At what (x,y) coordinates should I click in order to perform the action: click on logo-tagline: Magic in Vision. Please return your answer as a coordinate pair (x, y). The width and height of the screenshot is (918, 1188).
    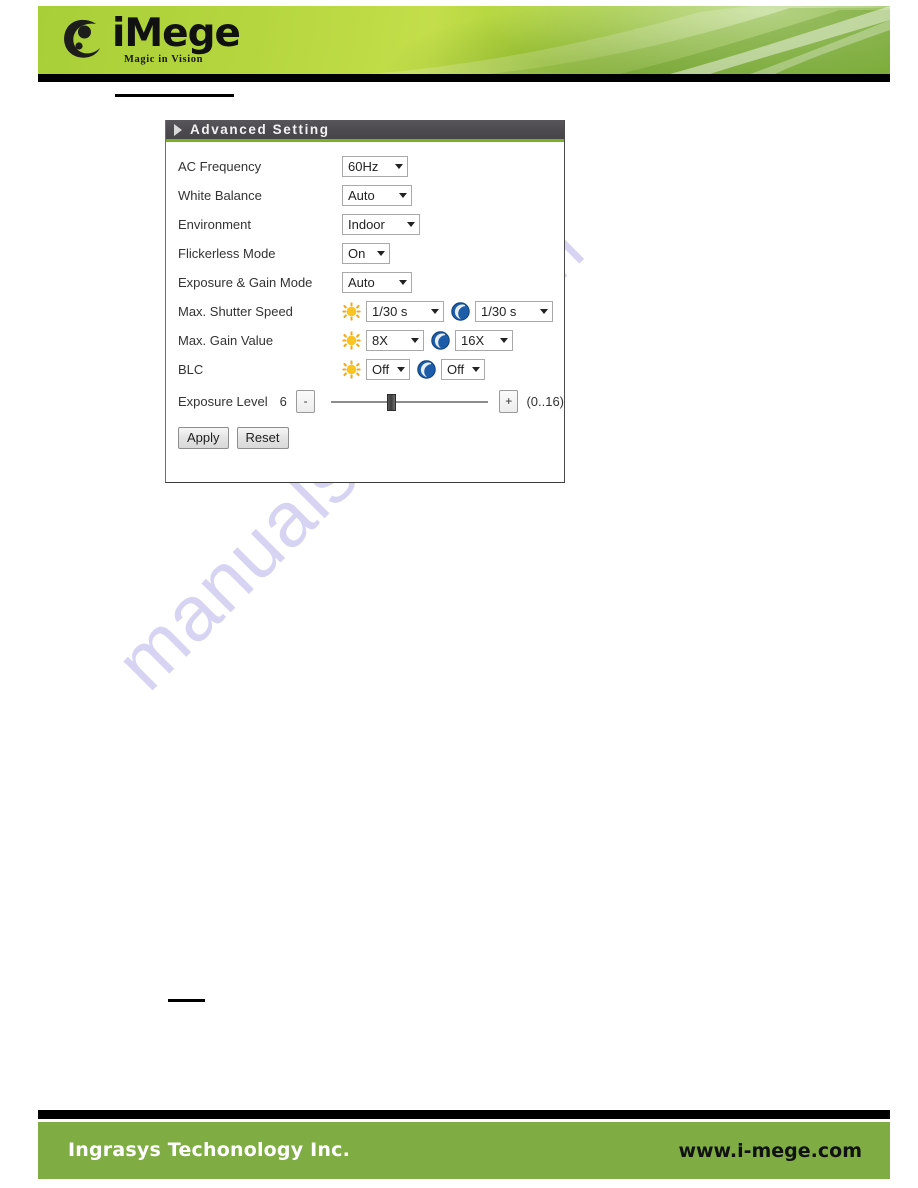
    Looking at the image, I should click on (164, 59).